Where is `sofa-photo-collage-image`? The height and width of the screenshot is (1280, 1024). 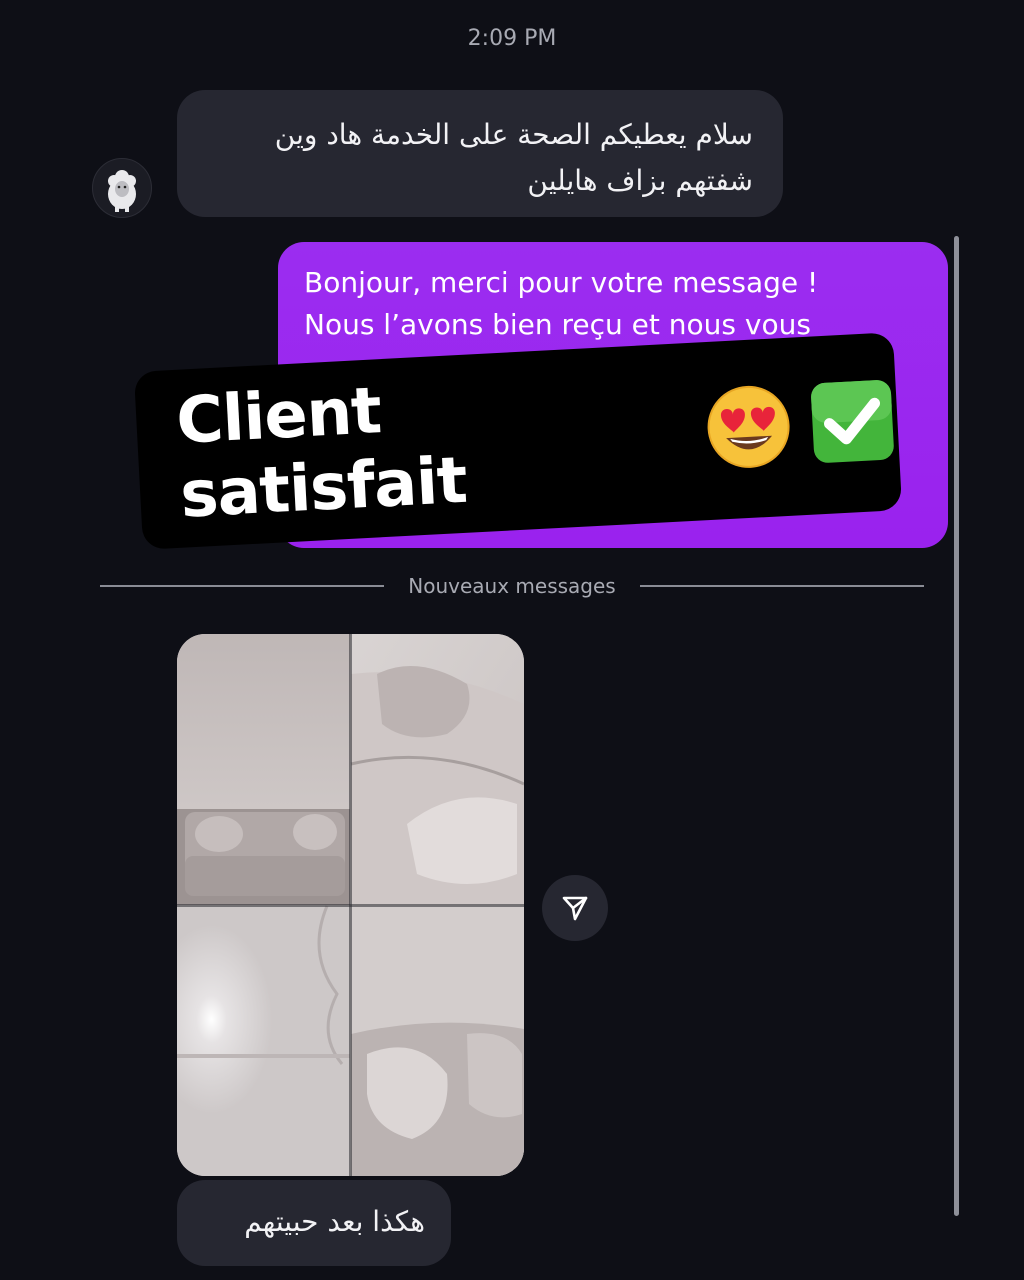 sofa-photo-collage-image is located at coordinates (350, 905).